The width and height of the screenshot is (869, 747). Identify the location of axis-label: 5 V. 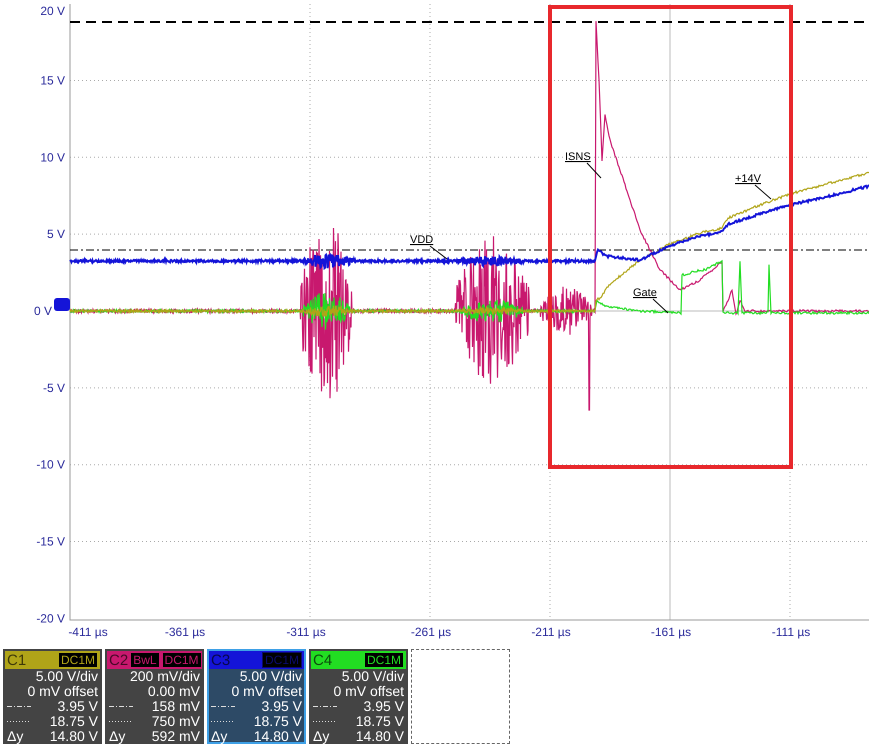
(55, 234).